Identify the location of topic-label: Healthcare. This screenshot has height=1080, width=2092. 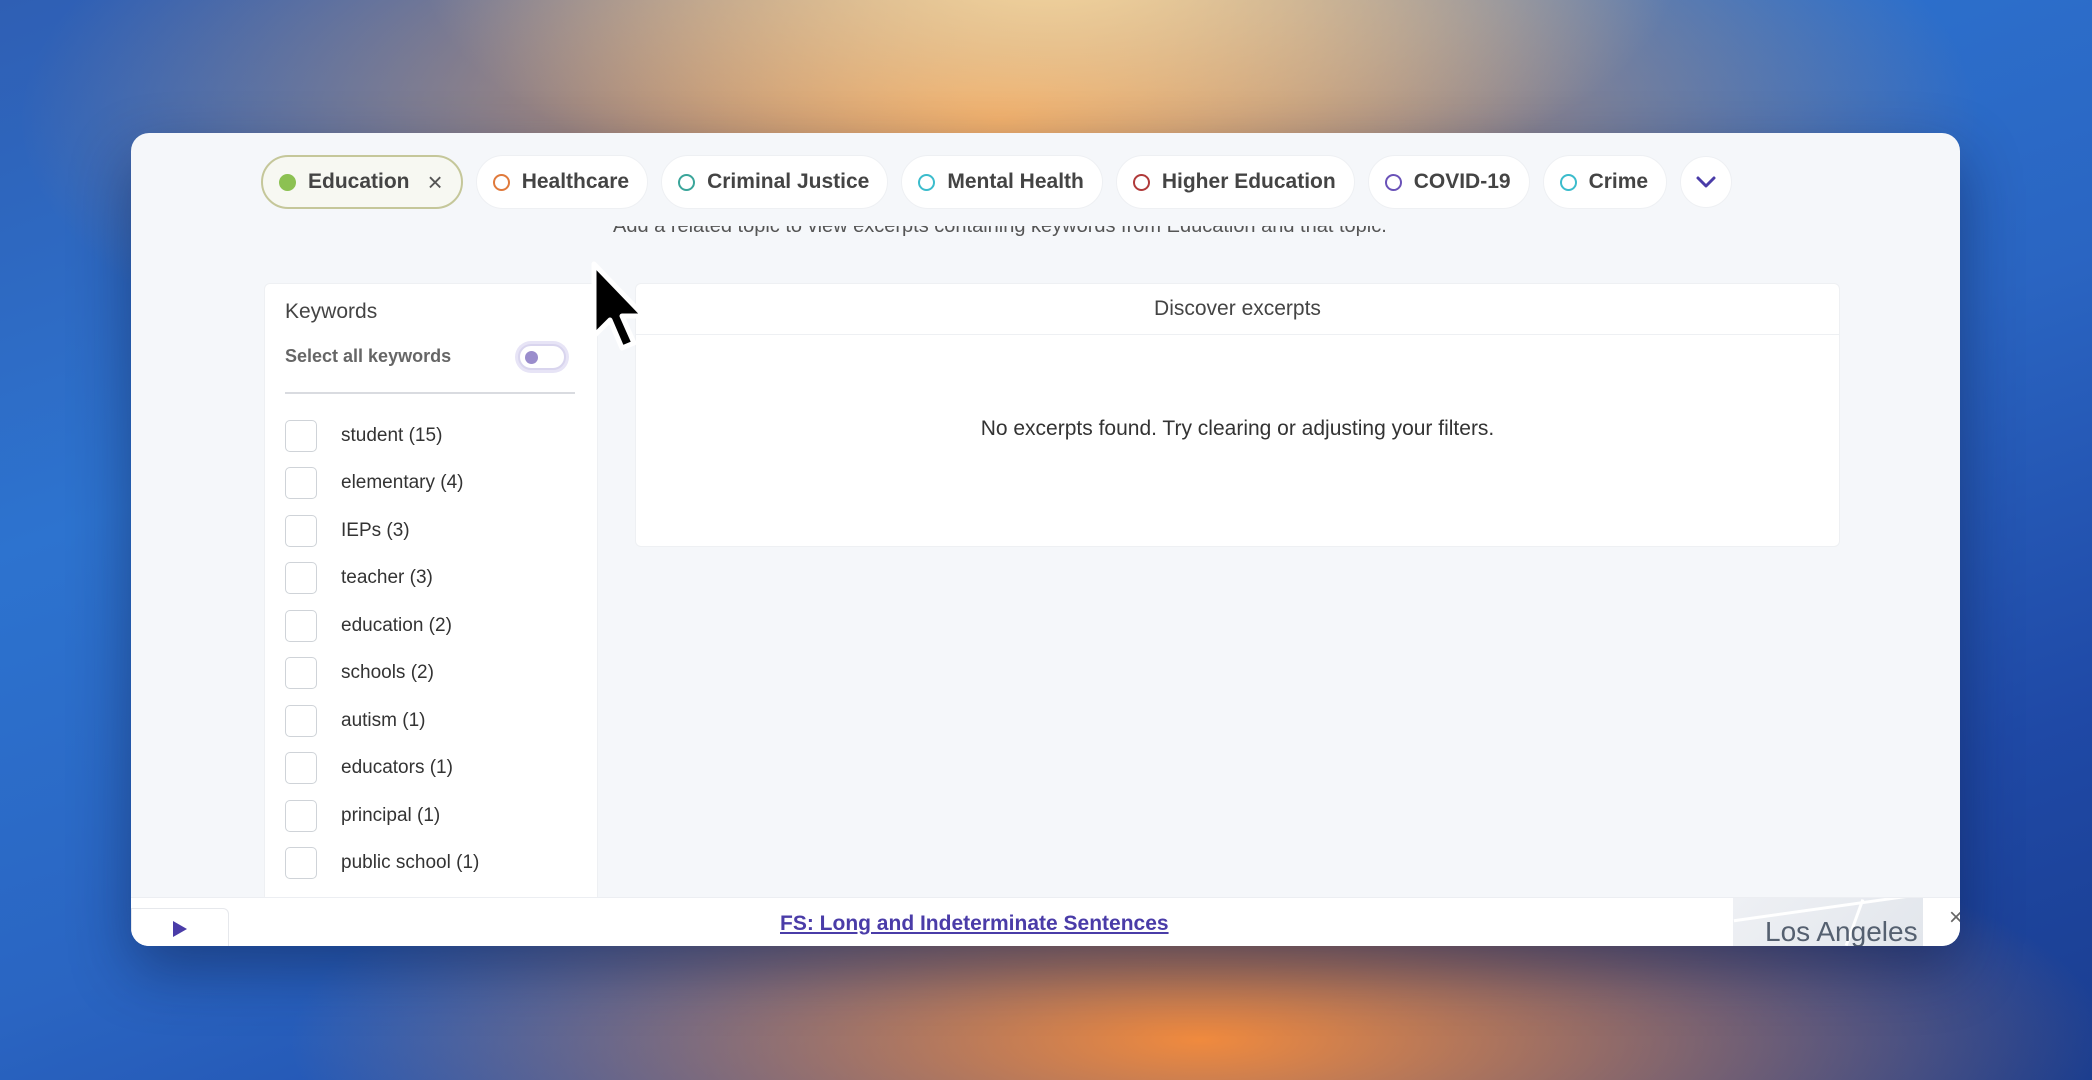
(575, 181).